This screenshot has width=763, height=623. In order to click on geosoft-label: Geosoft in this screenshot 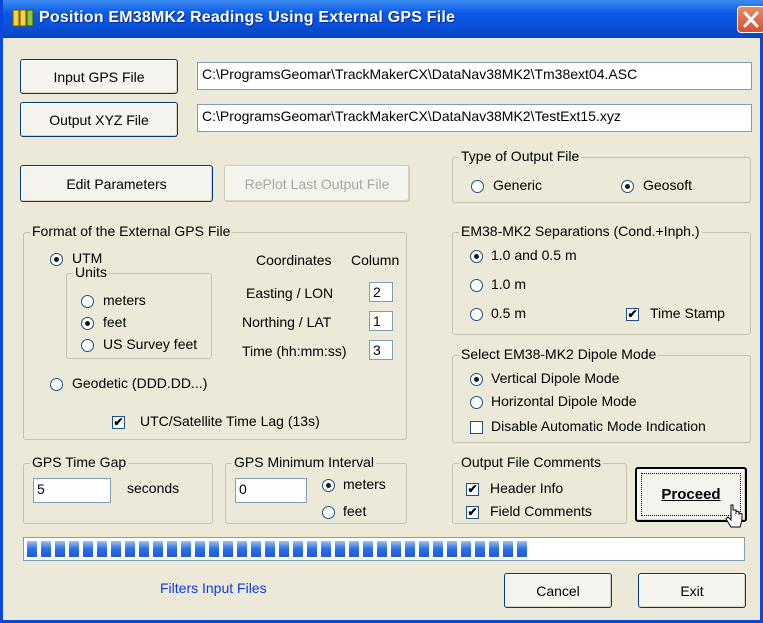, I will do `click(668, 185)`.